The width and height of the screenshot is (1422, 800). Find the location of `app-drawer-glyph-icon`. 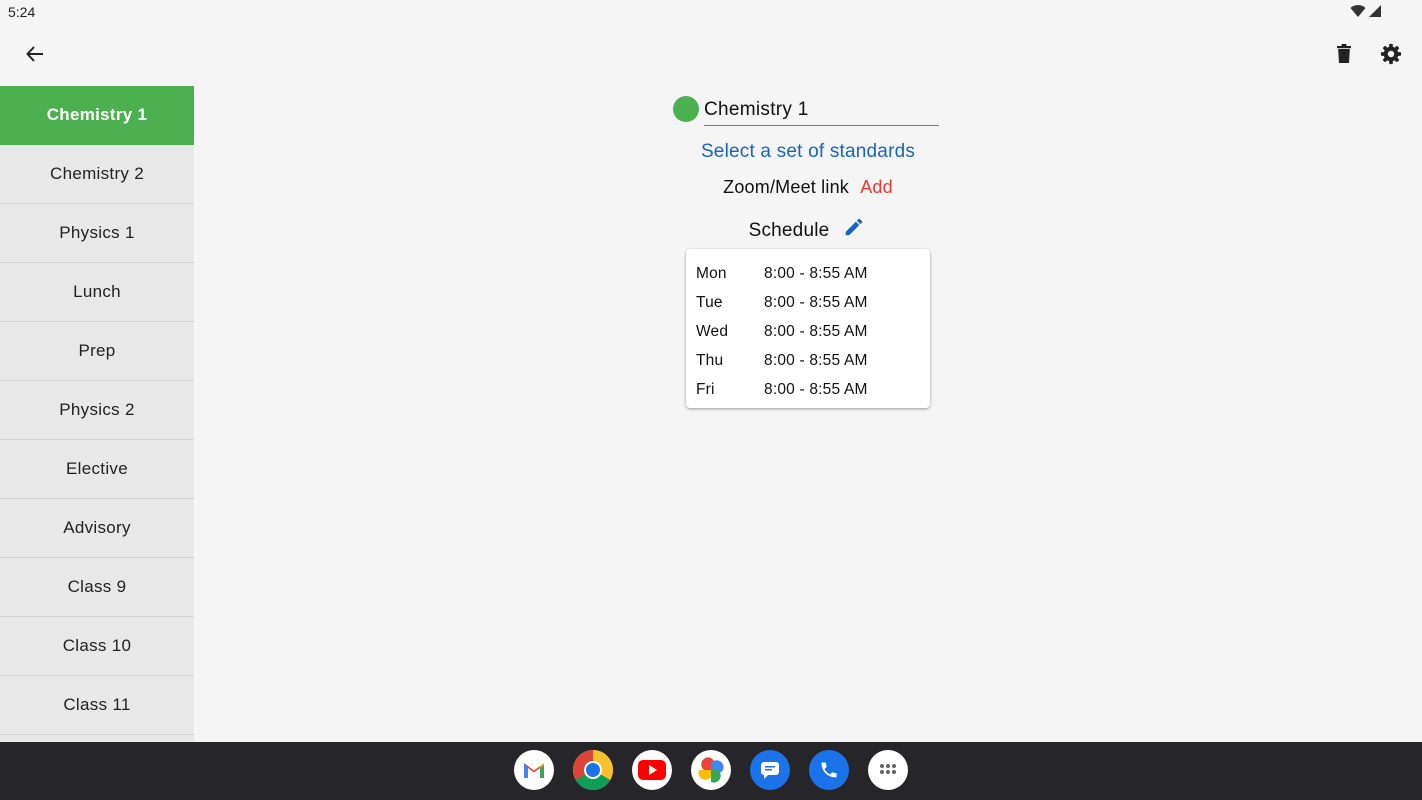

app-drawer-glyph-icon is located at coordinates (888, 769).